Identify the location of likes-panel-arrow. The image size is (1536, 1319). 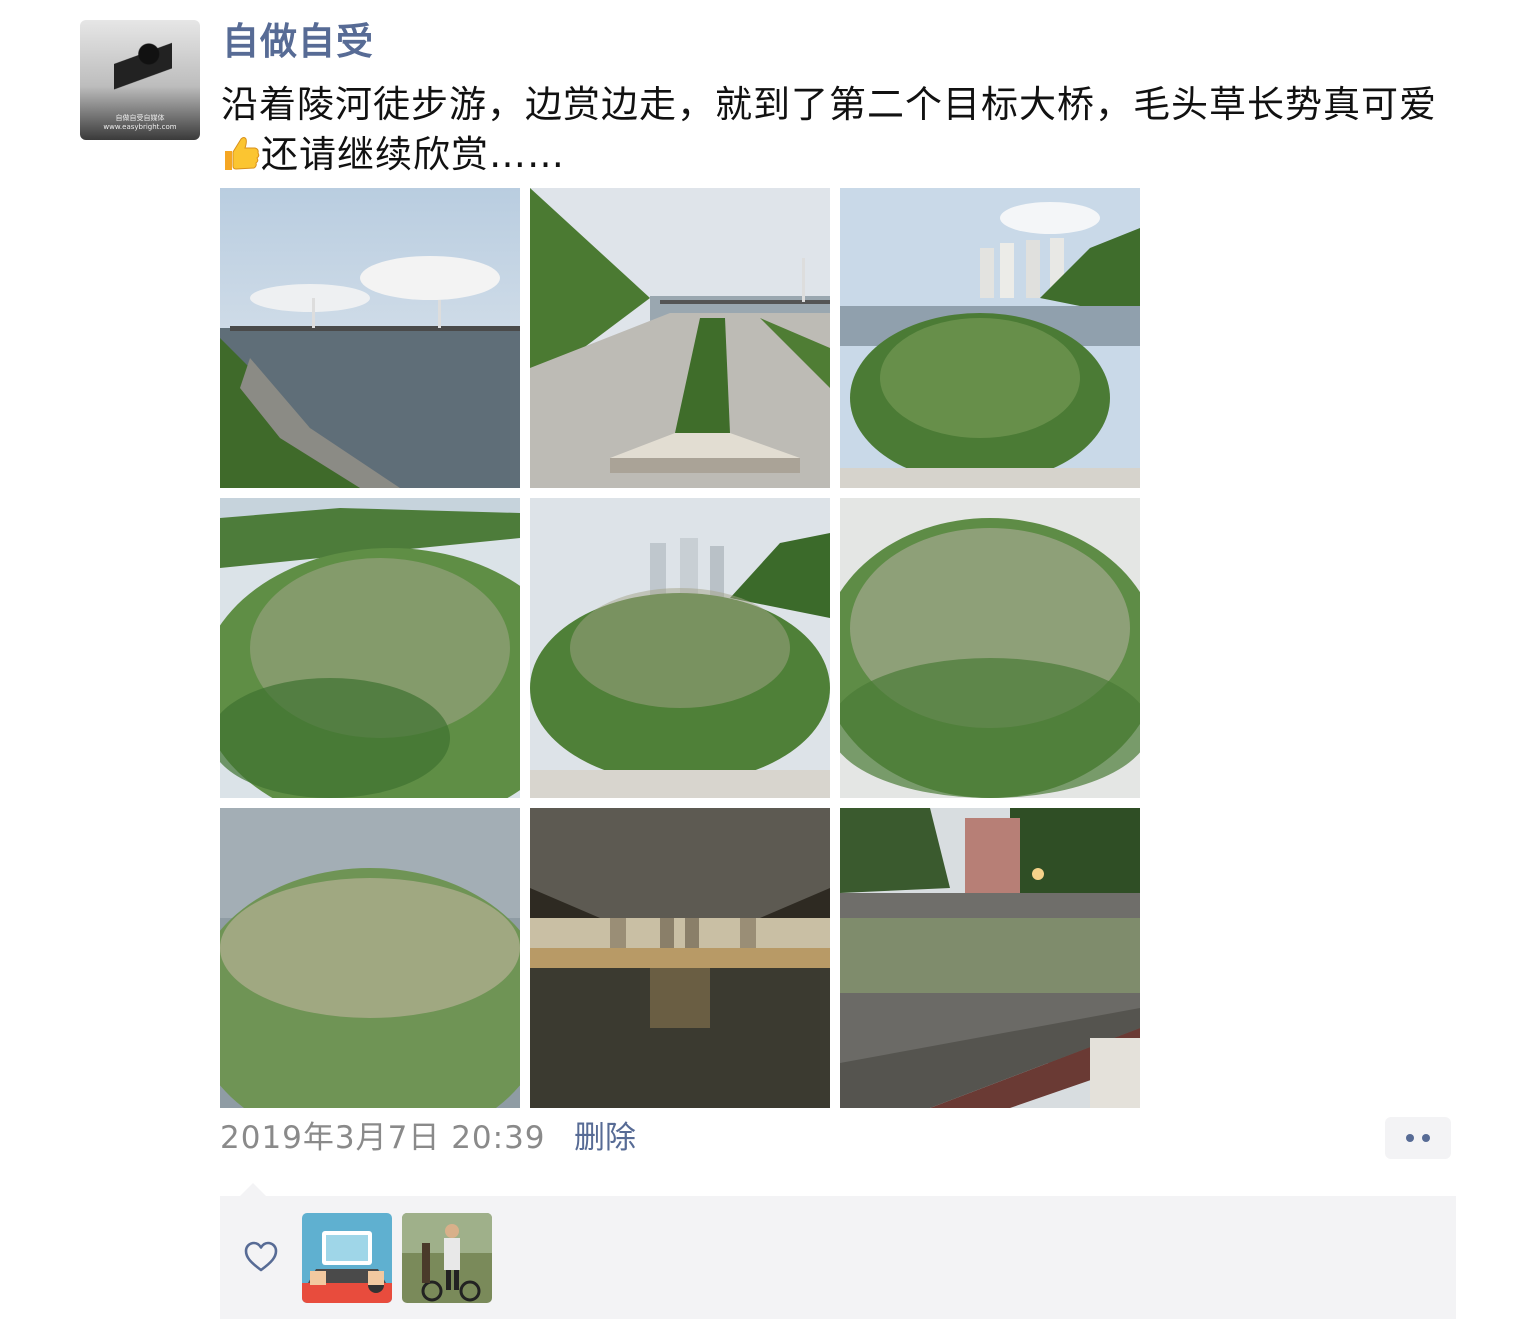
(253, 1189).